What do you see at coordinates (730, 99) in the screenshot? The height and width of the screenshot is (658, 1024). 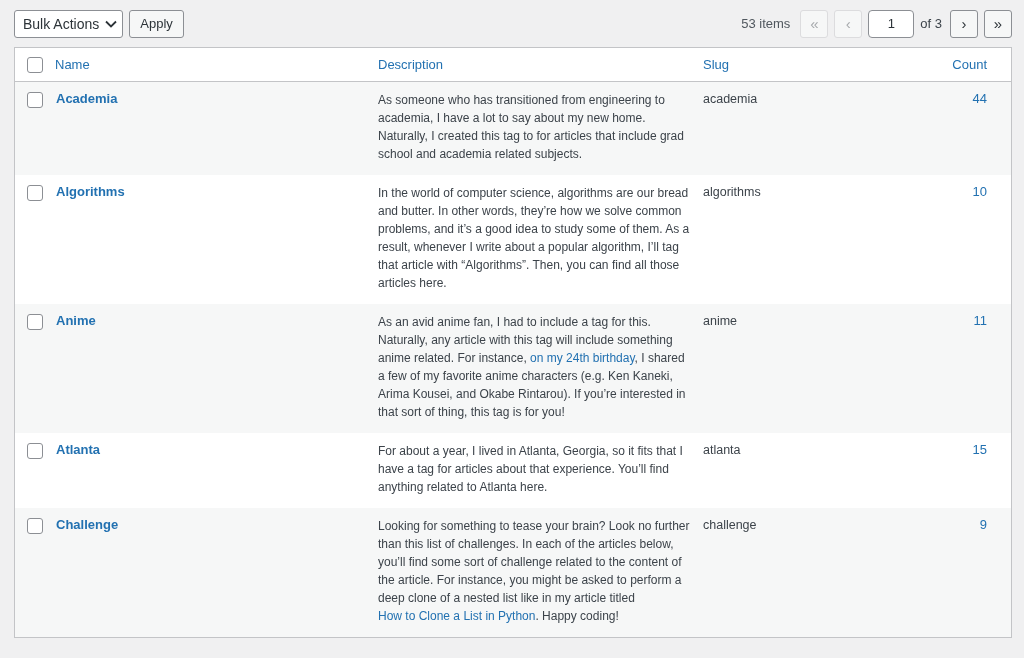 I see `tag-slug: academia` at bounding box center [730, 99].